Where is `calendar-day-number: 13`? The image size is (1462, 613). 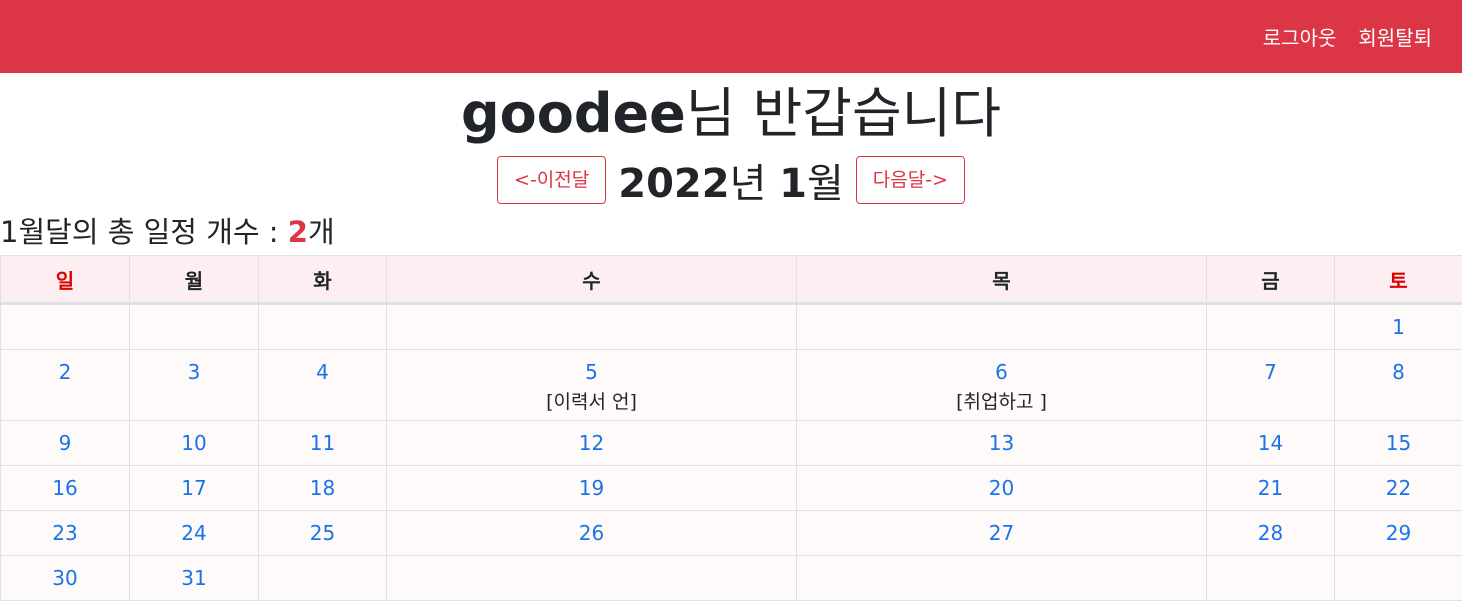 calendar-day-number: 13 is located at coordinates (1001, 437).